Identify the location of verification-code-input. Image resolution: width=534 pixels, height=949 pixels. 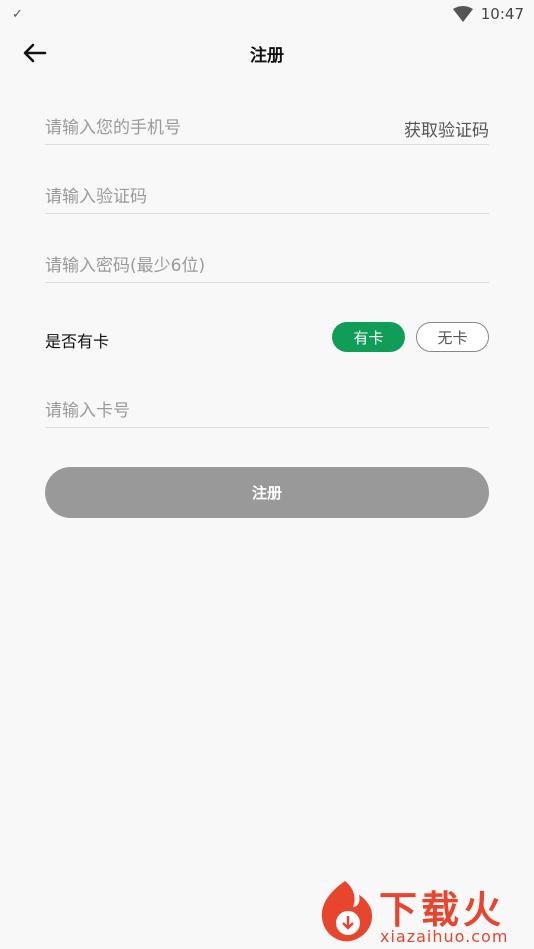
(210, 197).